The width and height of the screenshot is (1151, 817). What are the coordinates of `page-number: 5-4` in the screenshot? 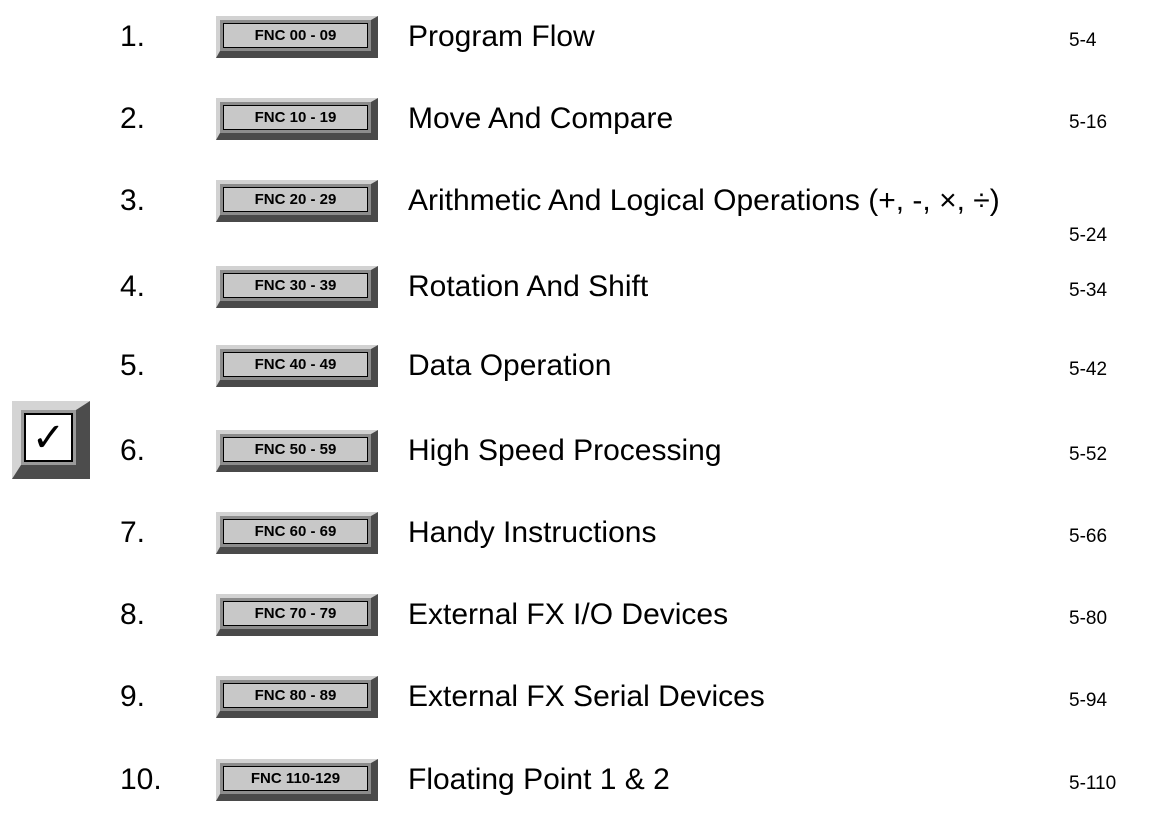 It's located at (1083, 40).